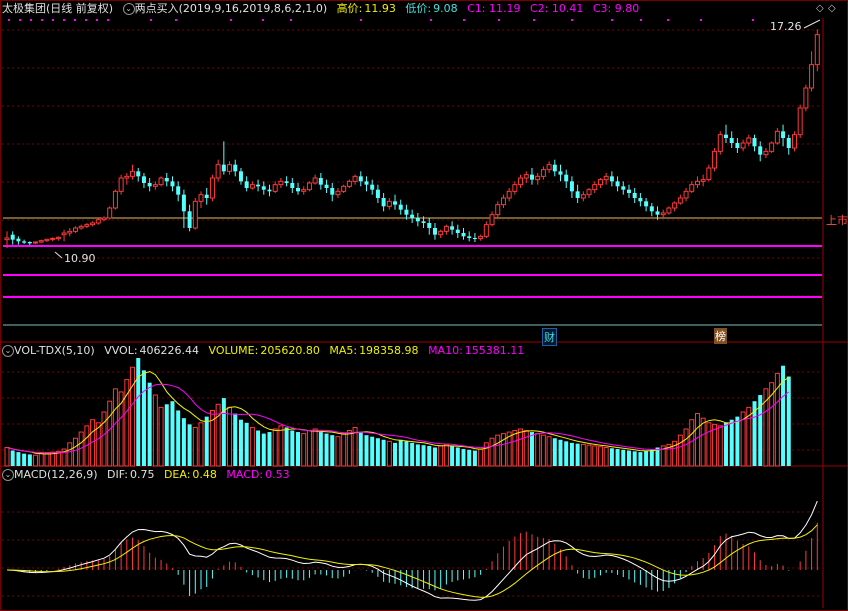 This screenshot has width=848, height=611. Describe the element at coordinates (549, 337) in the screenshot. I see `event-tag-finance: 财` at that location.